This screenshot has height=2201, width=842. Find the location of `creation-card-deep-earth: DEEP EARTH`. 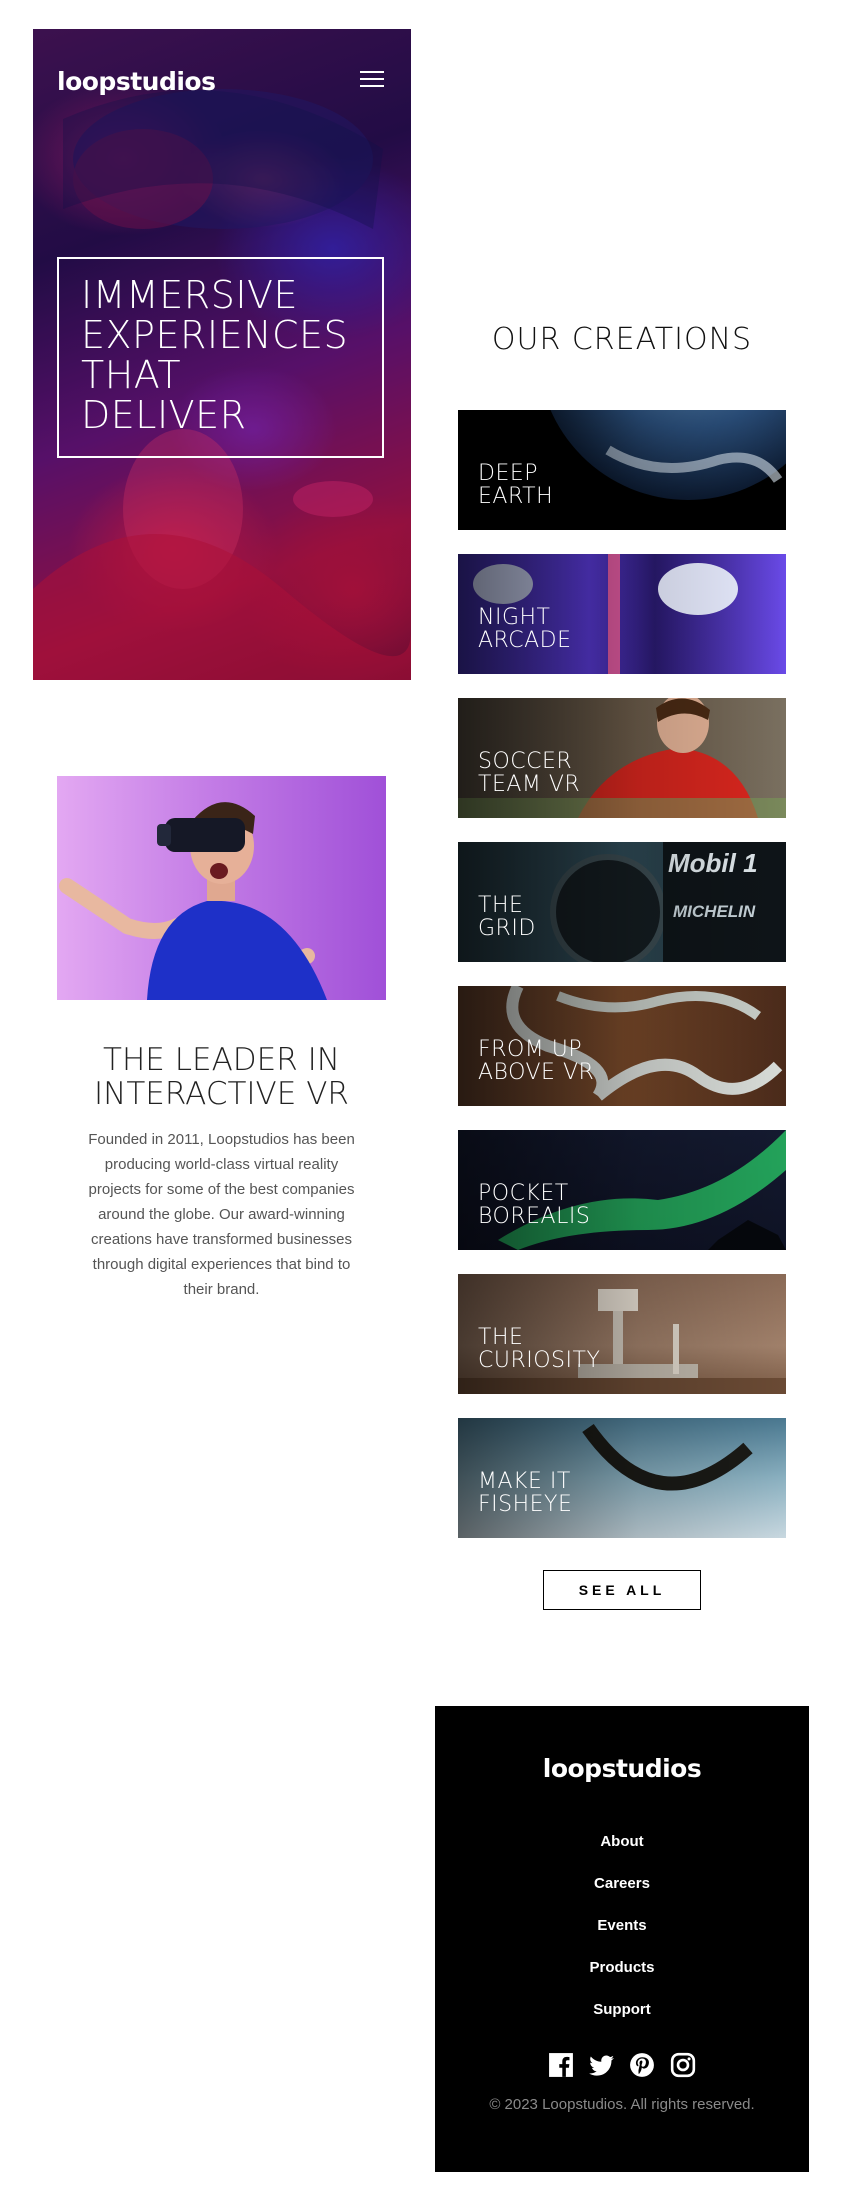

creation-card-deep-earth: DEEP EARTH is located at coordinates (622, 470).